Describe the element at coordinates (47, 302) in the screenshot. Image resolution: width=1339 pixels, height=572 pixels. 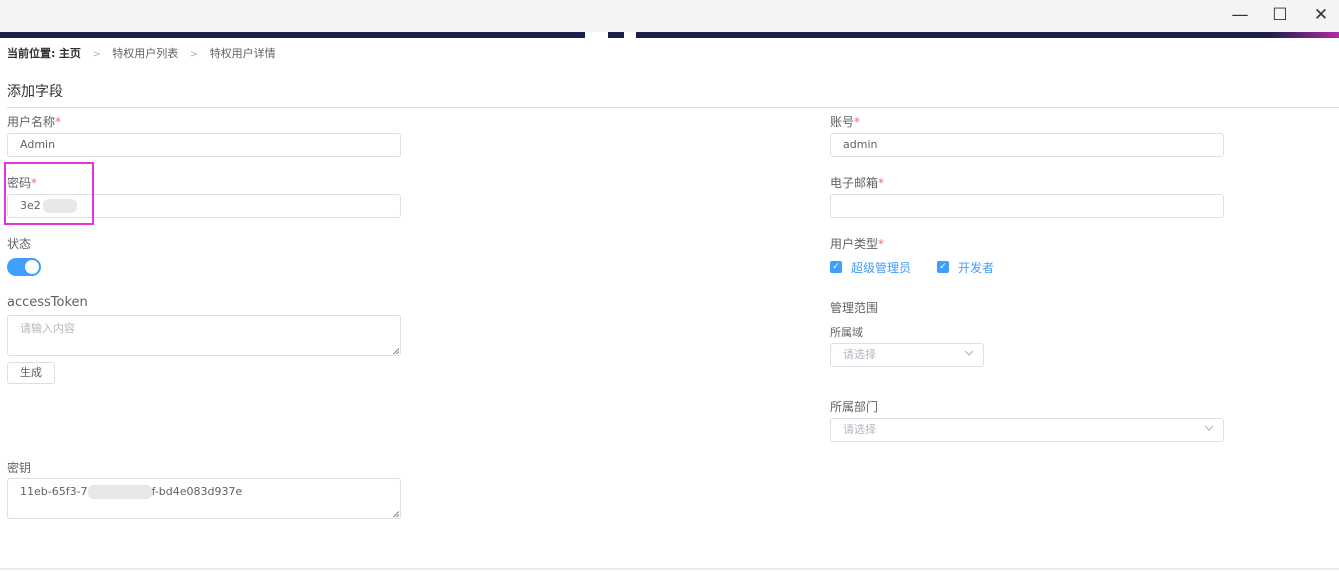
I see `access-token-label: accessToken` at that location.